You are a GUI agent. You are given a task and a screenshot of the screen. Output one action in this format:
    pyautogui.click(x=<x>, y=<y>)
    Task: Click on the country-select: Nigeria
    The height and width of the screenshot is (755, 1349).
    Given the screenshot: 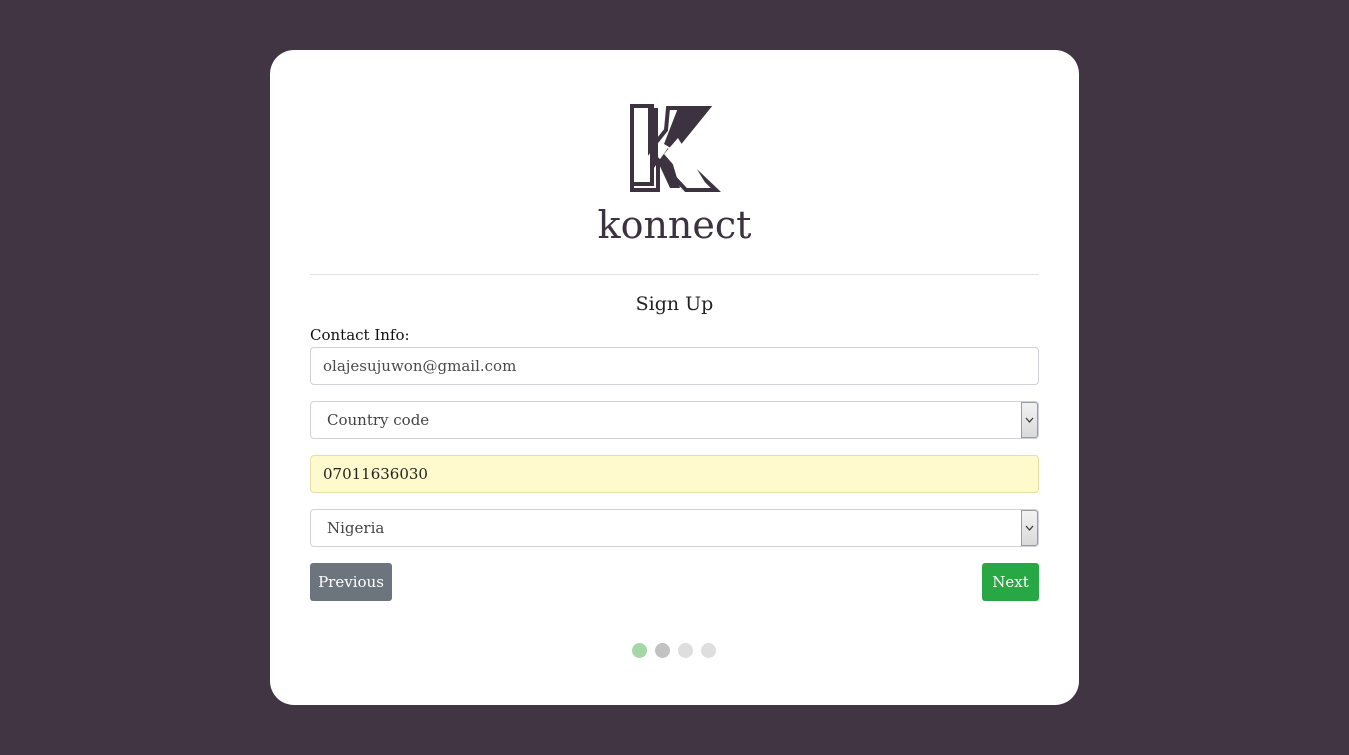 What is the action you would take?
    pyautogui.click(x=674, y=528)
    